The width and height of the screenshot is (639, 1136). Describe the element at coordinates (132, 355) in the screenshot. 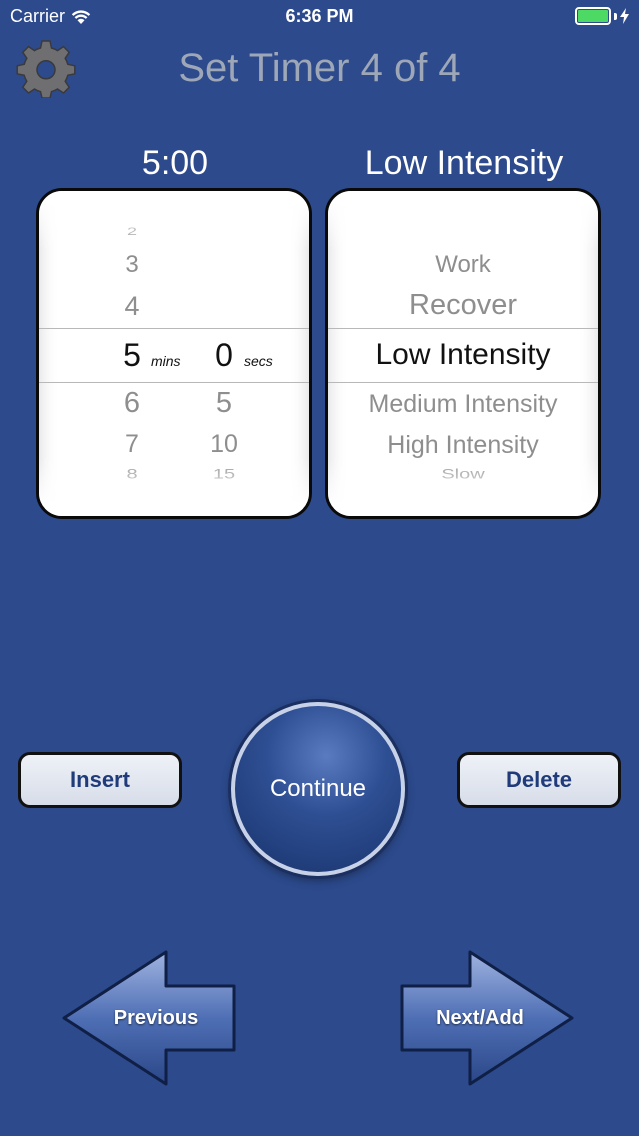

I see `minutes-selected: 5` at that location.